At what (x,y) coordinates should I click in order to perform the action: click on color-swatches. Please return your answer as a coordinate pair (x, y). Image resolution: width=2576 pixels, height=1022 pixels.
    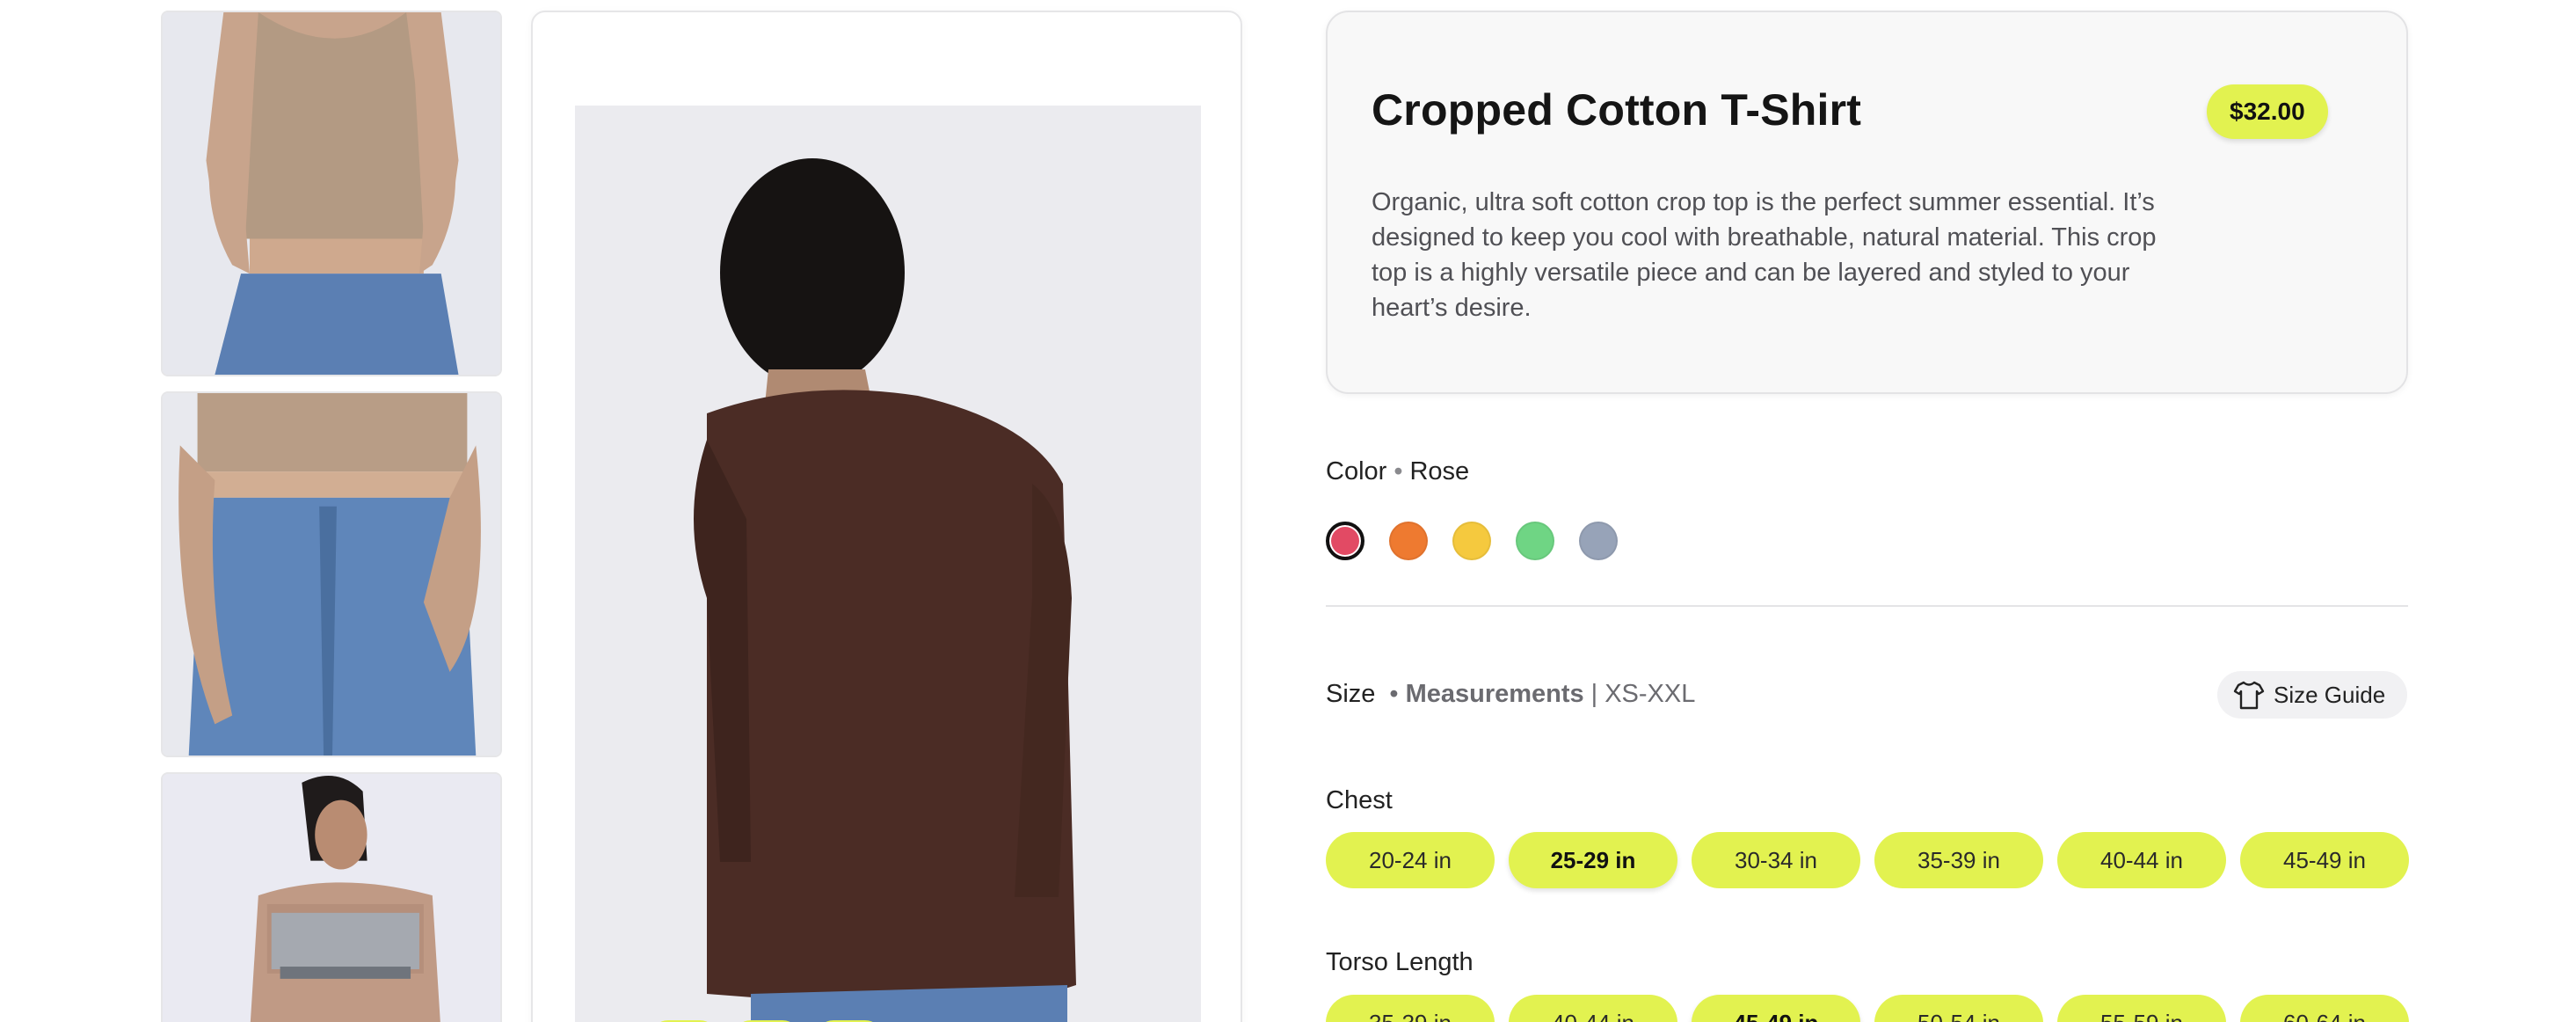
    Looking at the image, I should click on (1472, 541).